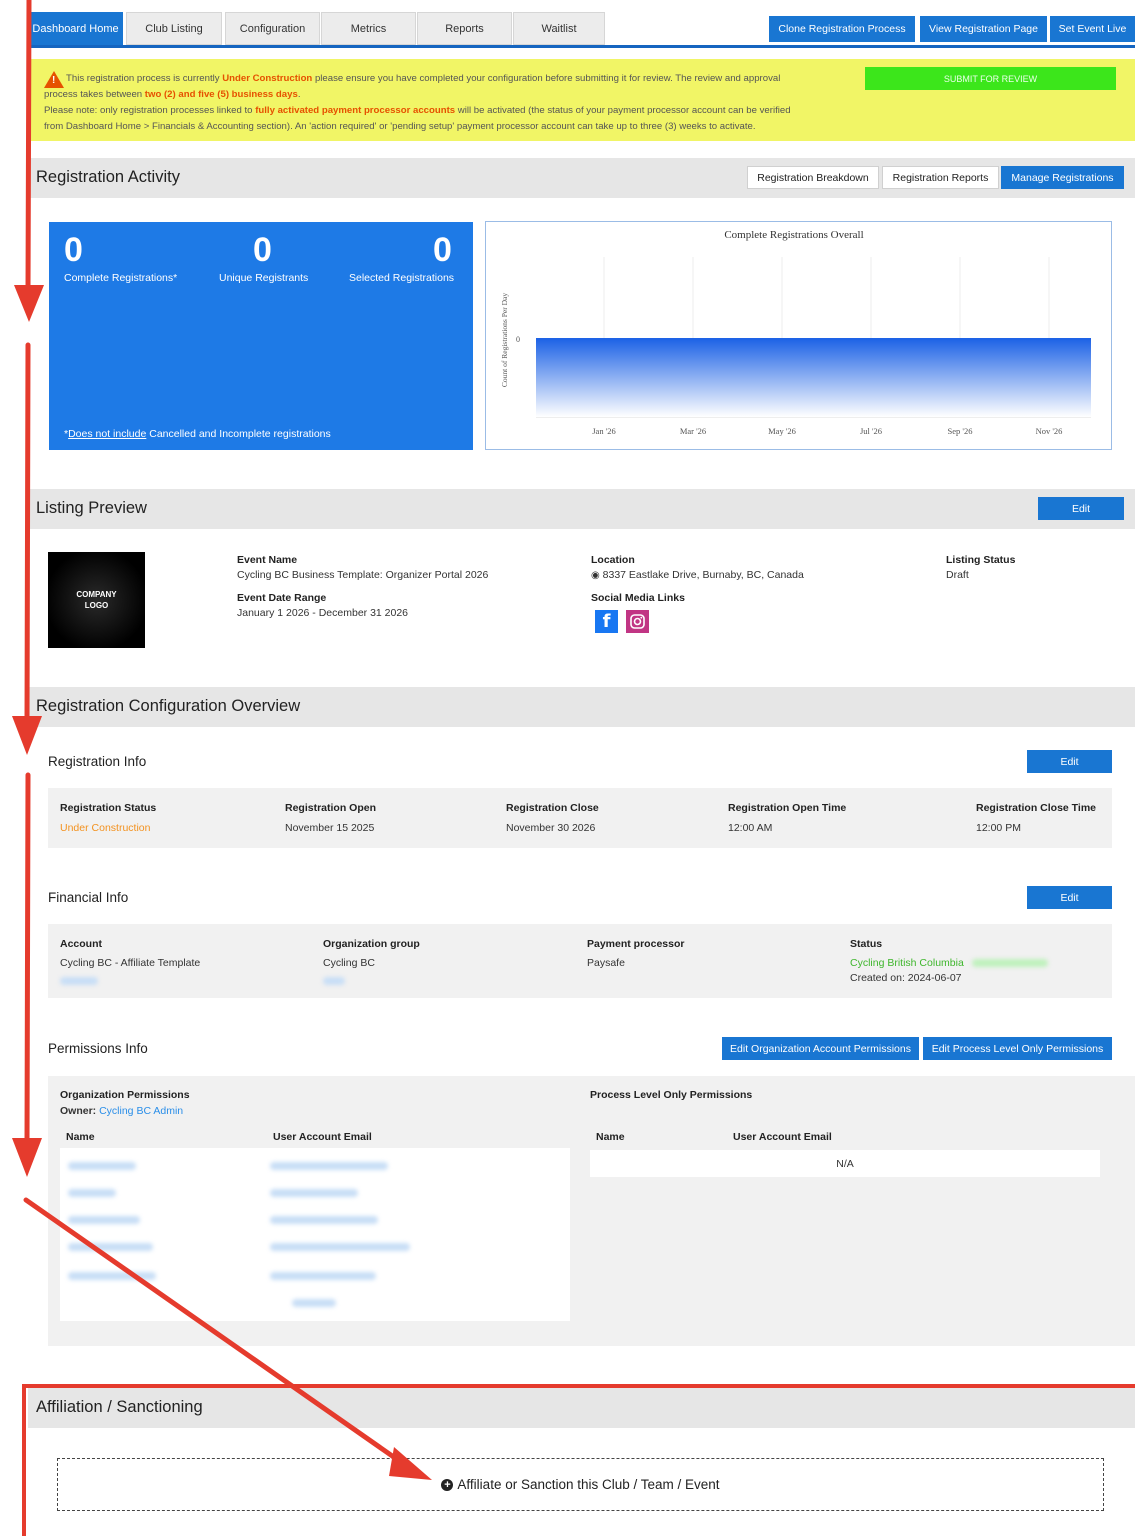 Image resolution: width=1135 pixels, height=1536 pixels. I want to click on chart-y-tick-label: 0, so click(518, 339).